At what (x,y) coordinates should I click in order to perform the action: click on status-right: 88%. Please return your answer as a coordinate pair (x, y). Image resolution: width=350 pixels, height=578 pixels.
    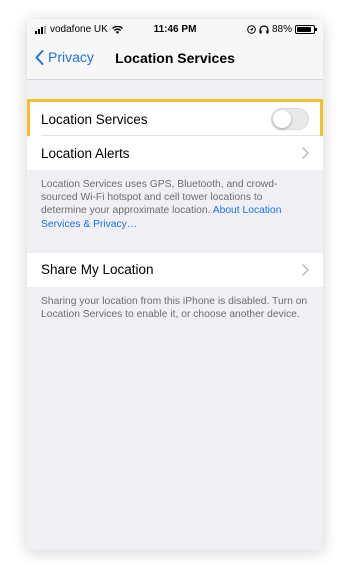
    Looking at the image, I should click on (282, 29).